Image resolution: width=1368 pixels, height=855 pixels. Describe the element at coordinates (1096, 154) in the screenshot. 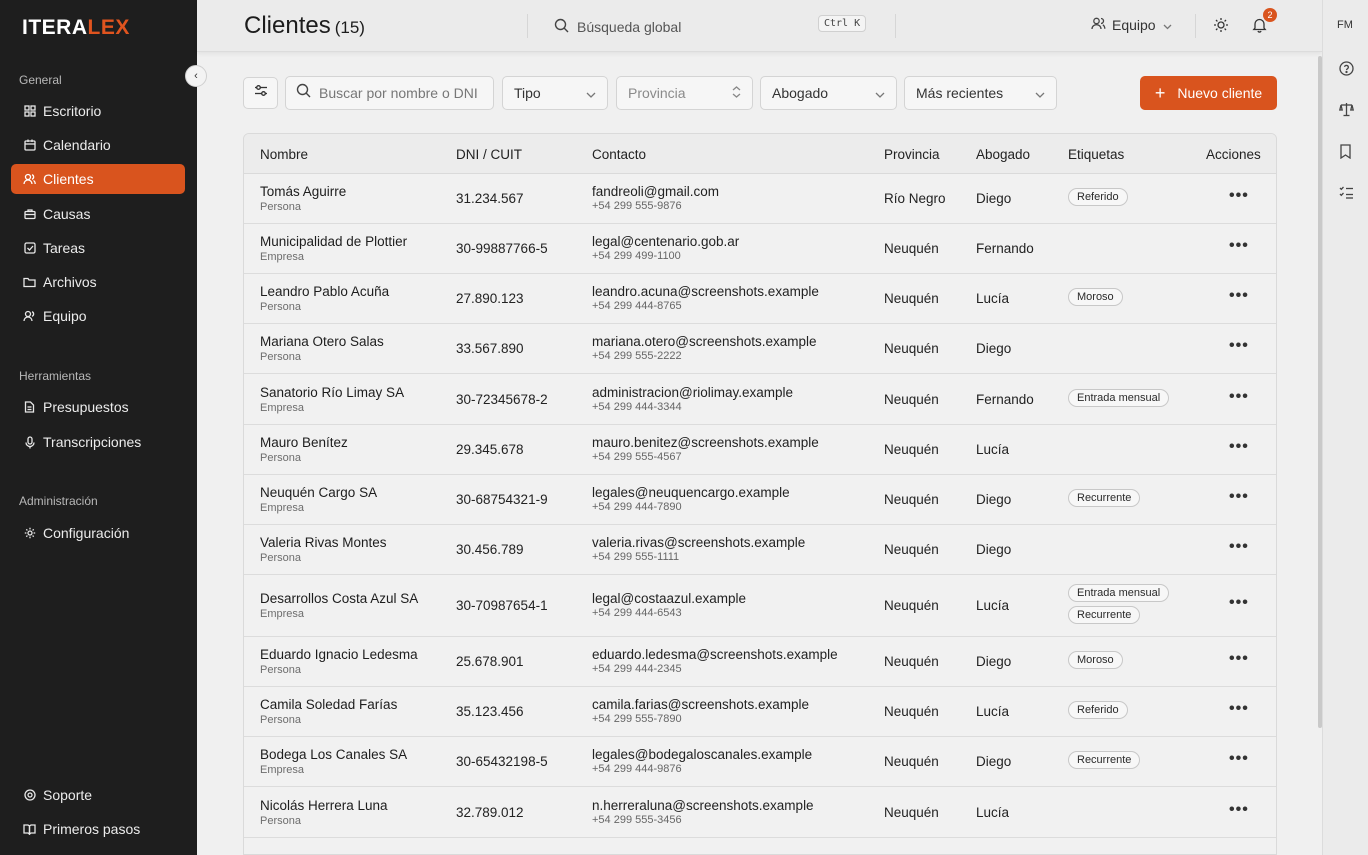

I see `column-header-etiquetas: Etiquetas` at that location.